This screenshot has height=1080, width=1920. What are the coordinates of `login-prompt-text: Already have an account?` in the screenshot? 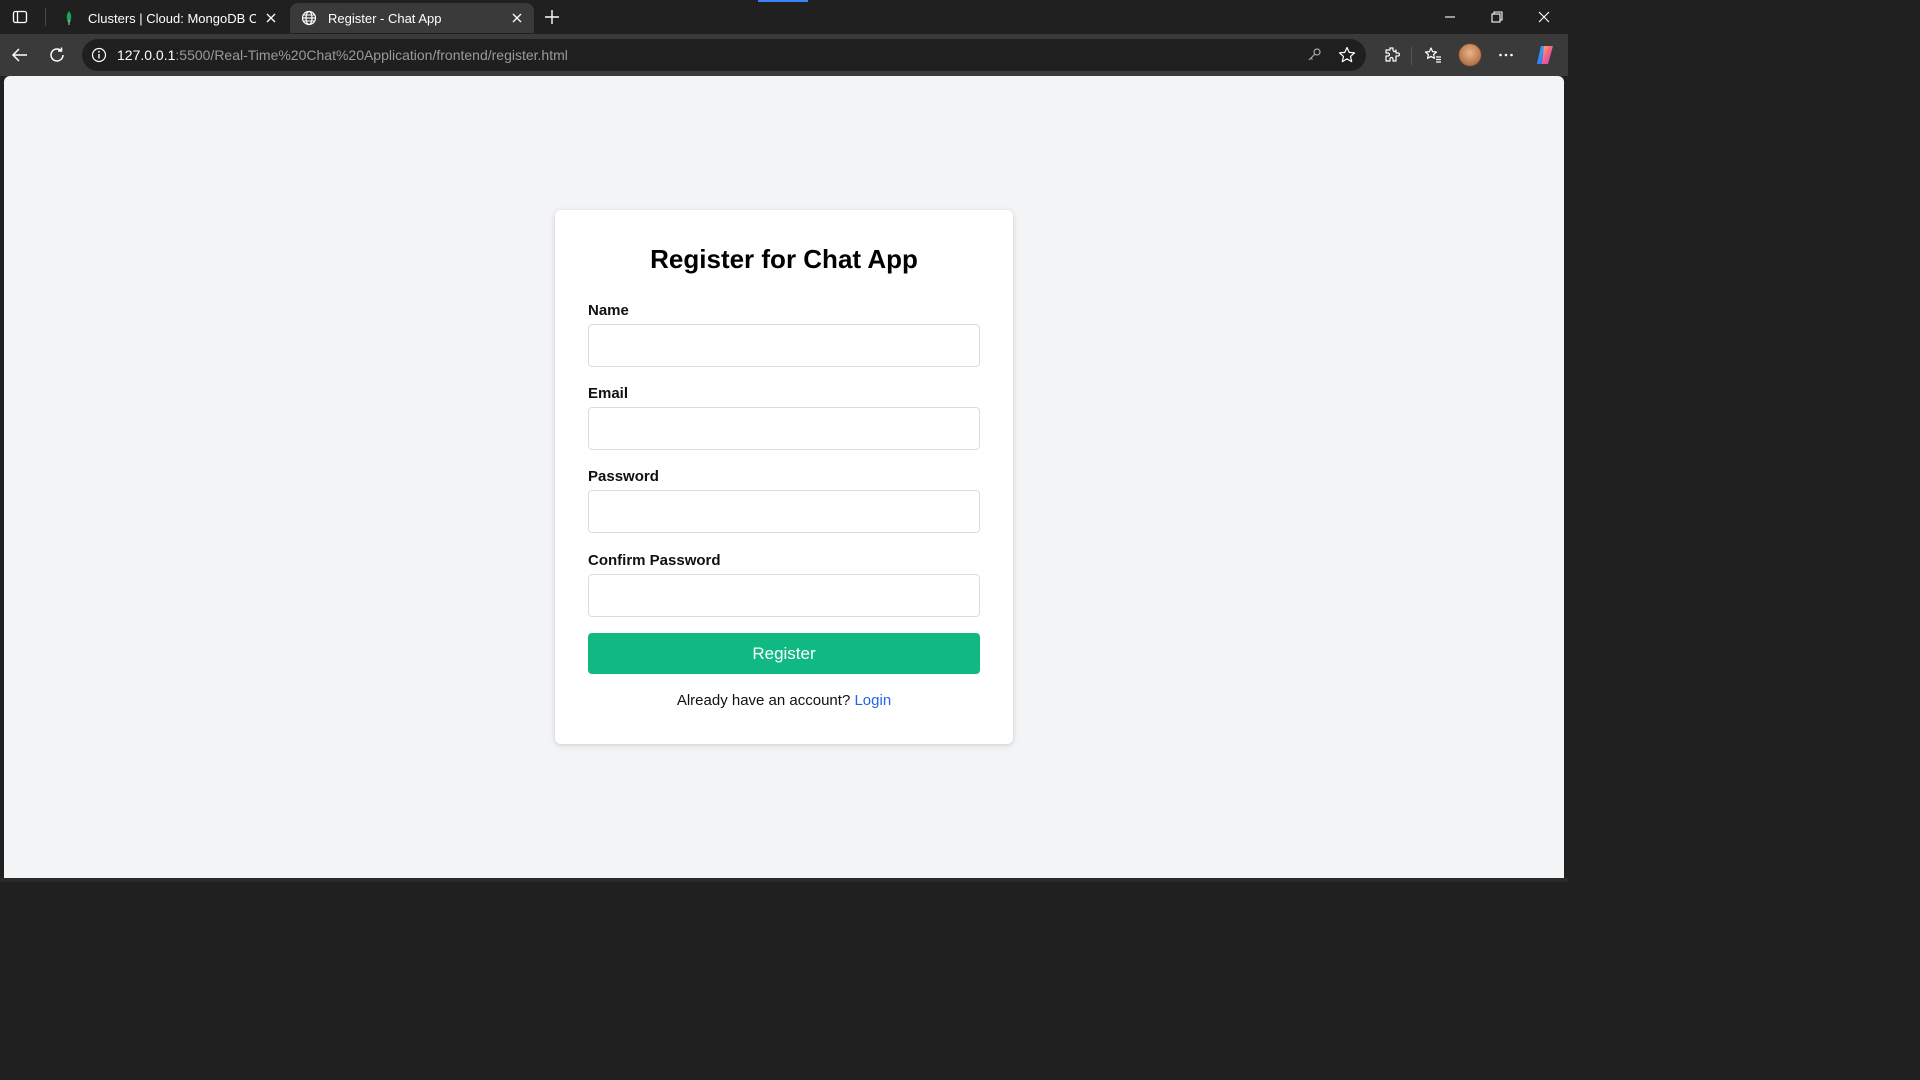 It's located at (763, 700).